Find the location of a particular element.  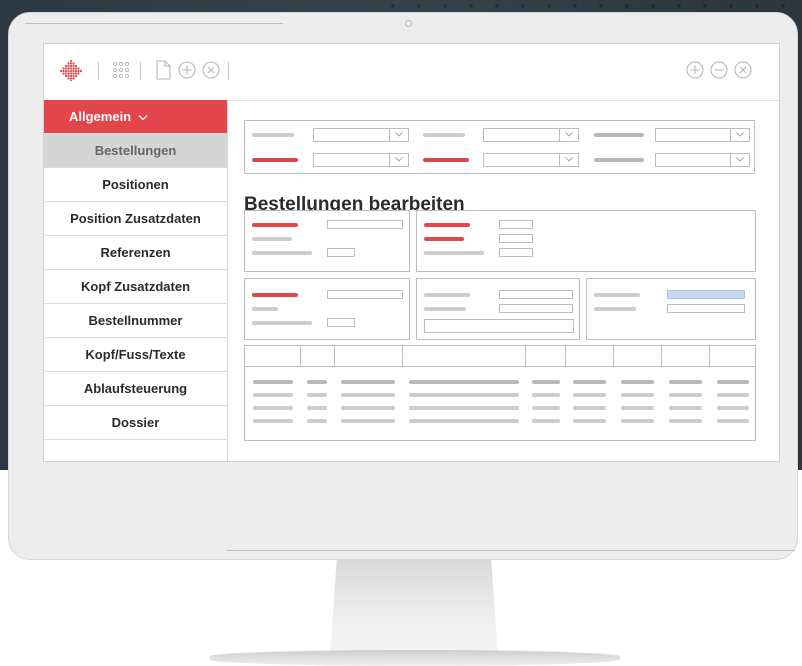

sidebar-item-dossier: Dossier is located at coordinates (135, 423).